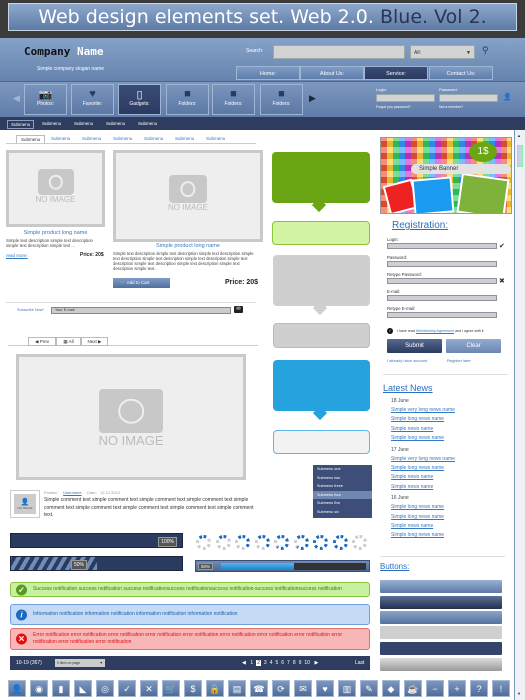 The height and width of the screenshot is (700, 525). What do you see at coordinates (63, 51) in the screenshot?
I see `company-logo: Company Name` at bounding box center [63, 51].